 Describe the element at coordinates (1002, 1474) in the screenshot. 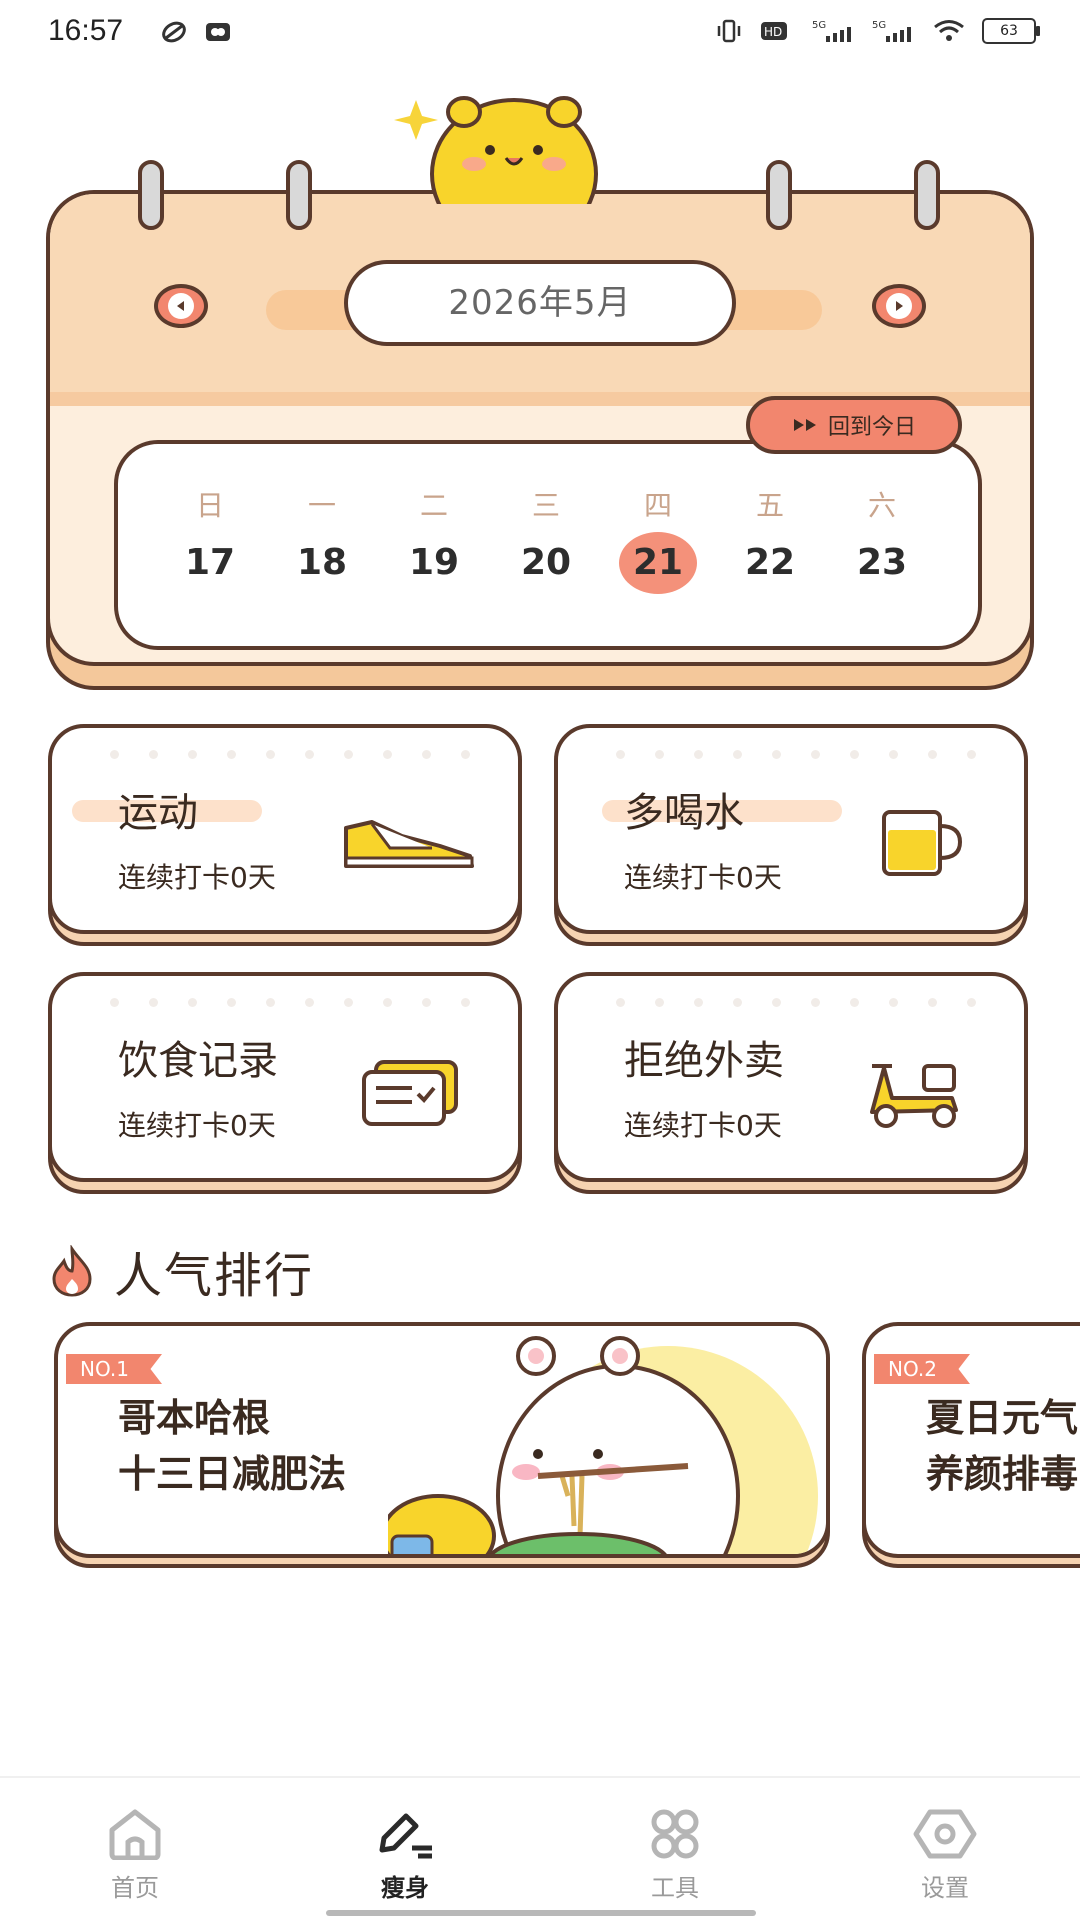

I see `rank-title-line: 养颜排毒` at that location.